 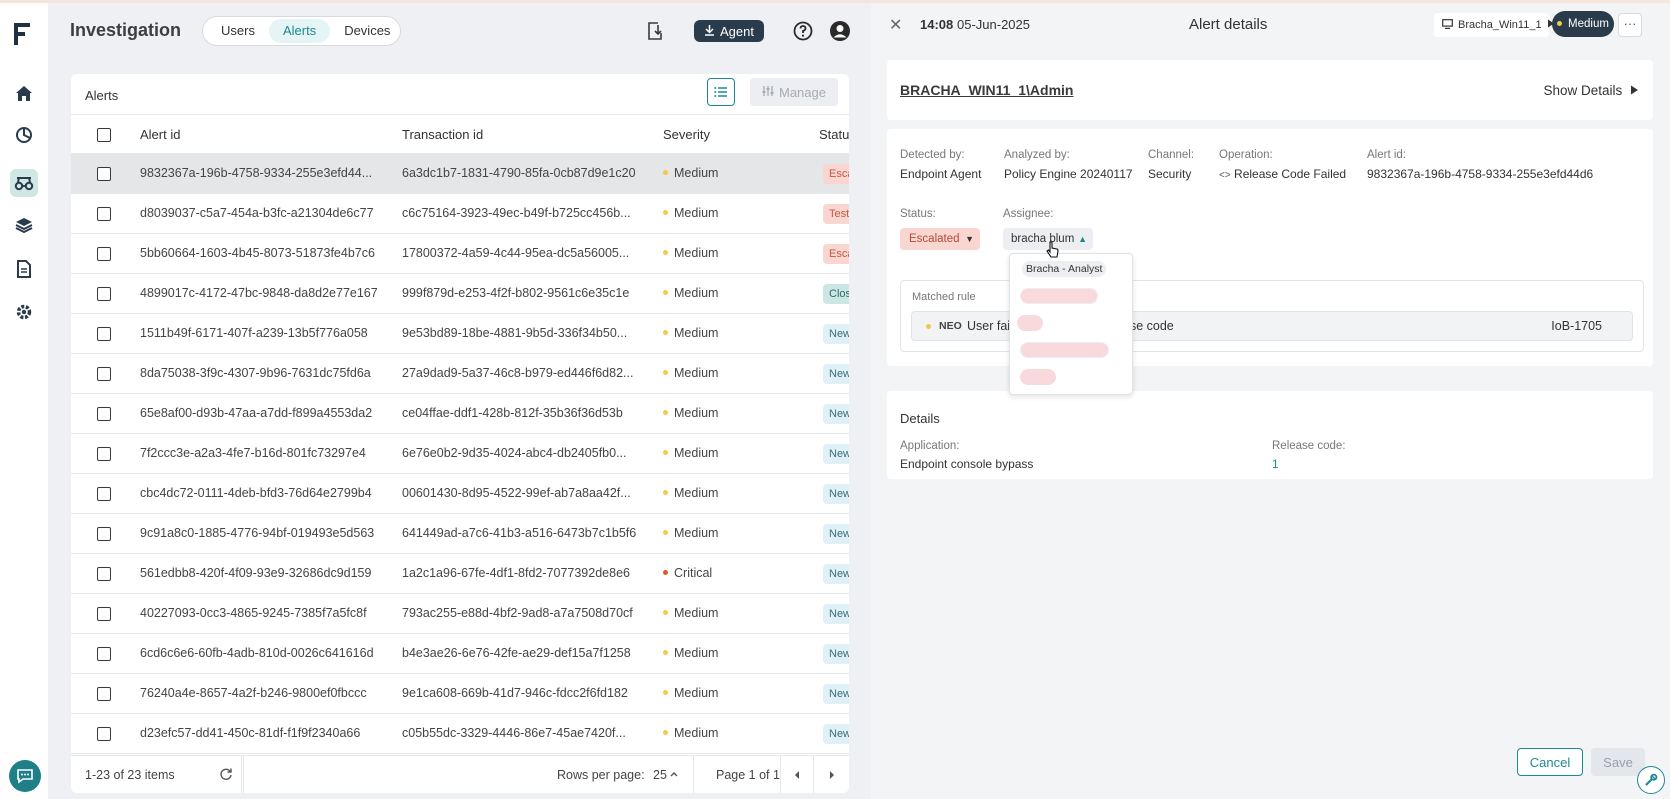 What do you see at coordinates (517, 613) in the screenshot?
I see `transaction-id-cell: 793ac255-e88d-4bf2-9ad8-a7a7508d70cf` at bounding box center [517, 613].